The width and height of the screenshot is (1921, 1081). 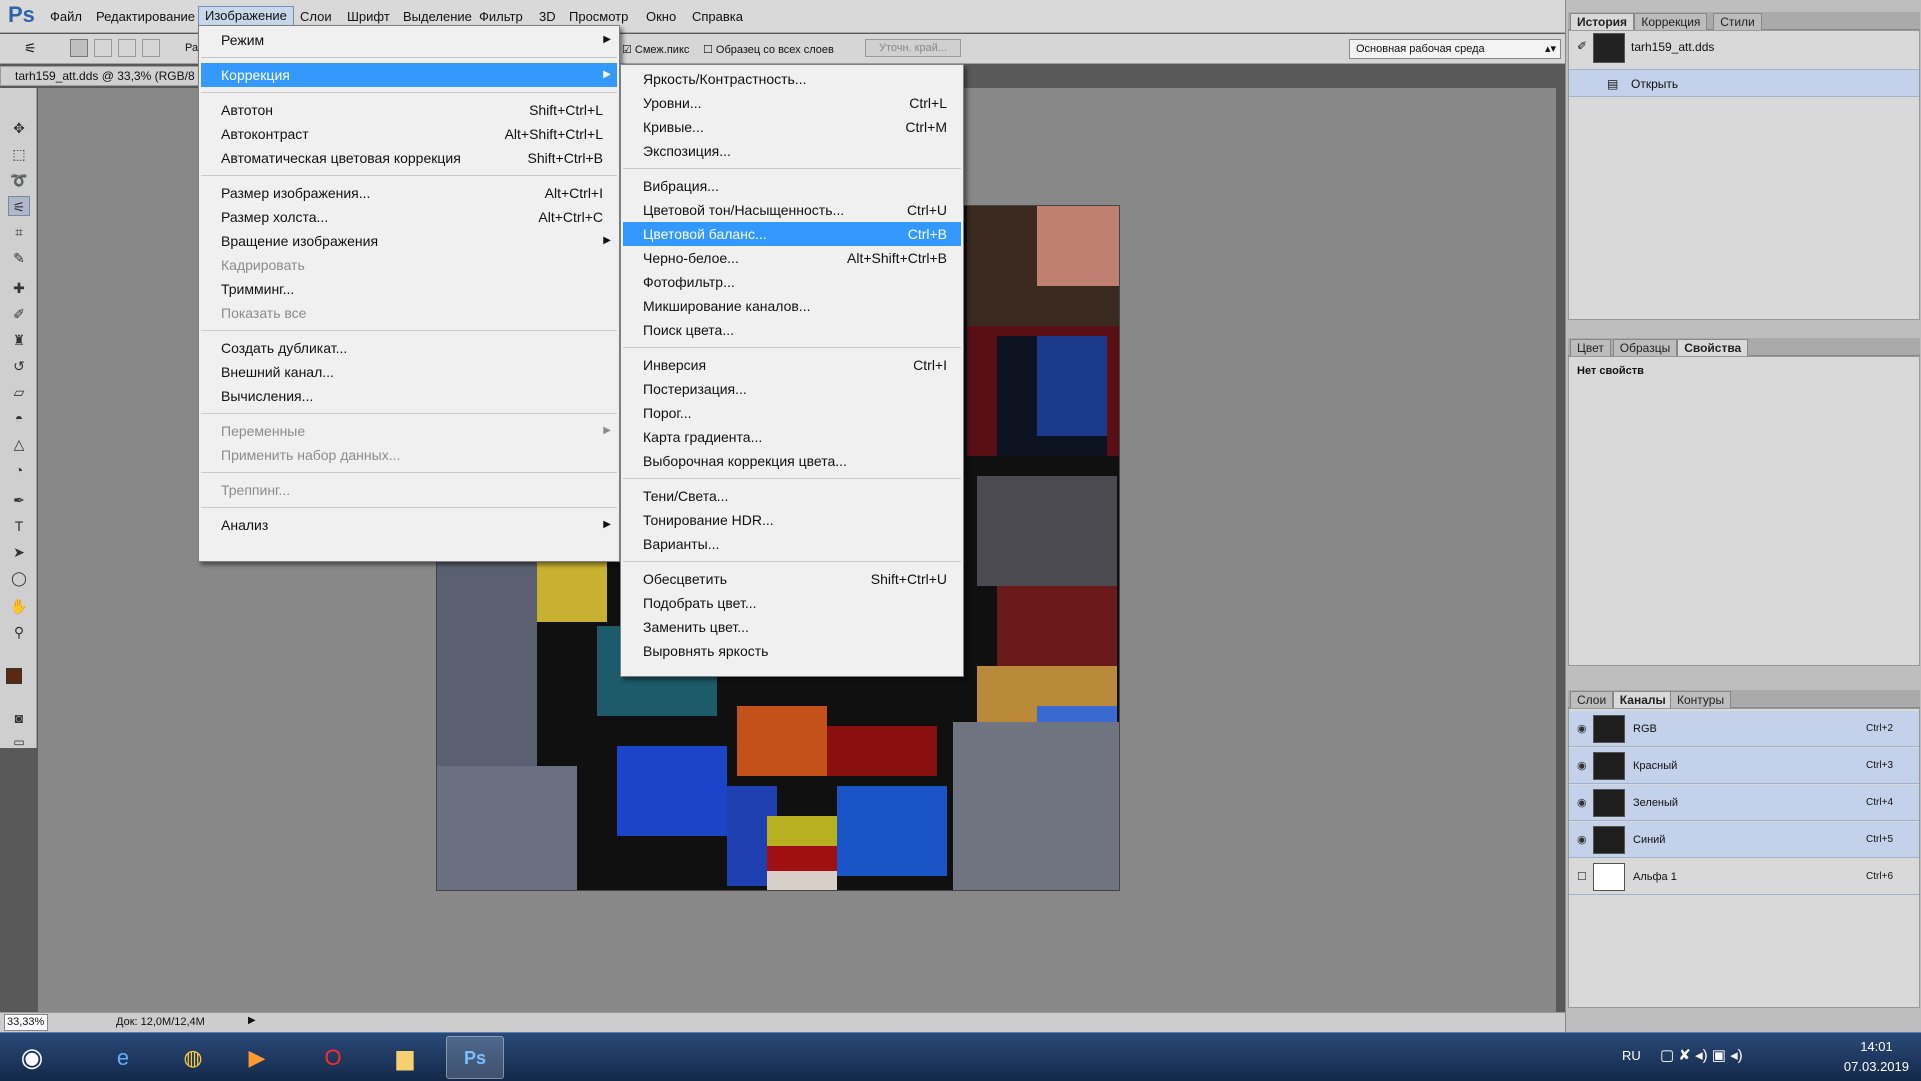 What do you see at coordinates (1713, 347) in the screenshot?
I see `panel-tab-2: Свойства` at bounding box center [1713, 347].